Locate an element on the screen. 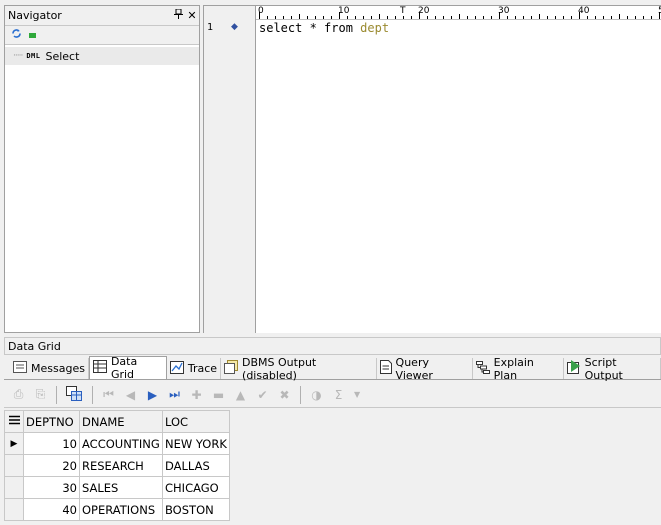 The image size is (661, 525). sum-icon: Σ is located at coordinates (338, 395).